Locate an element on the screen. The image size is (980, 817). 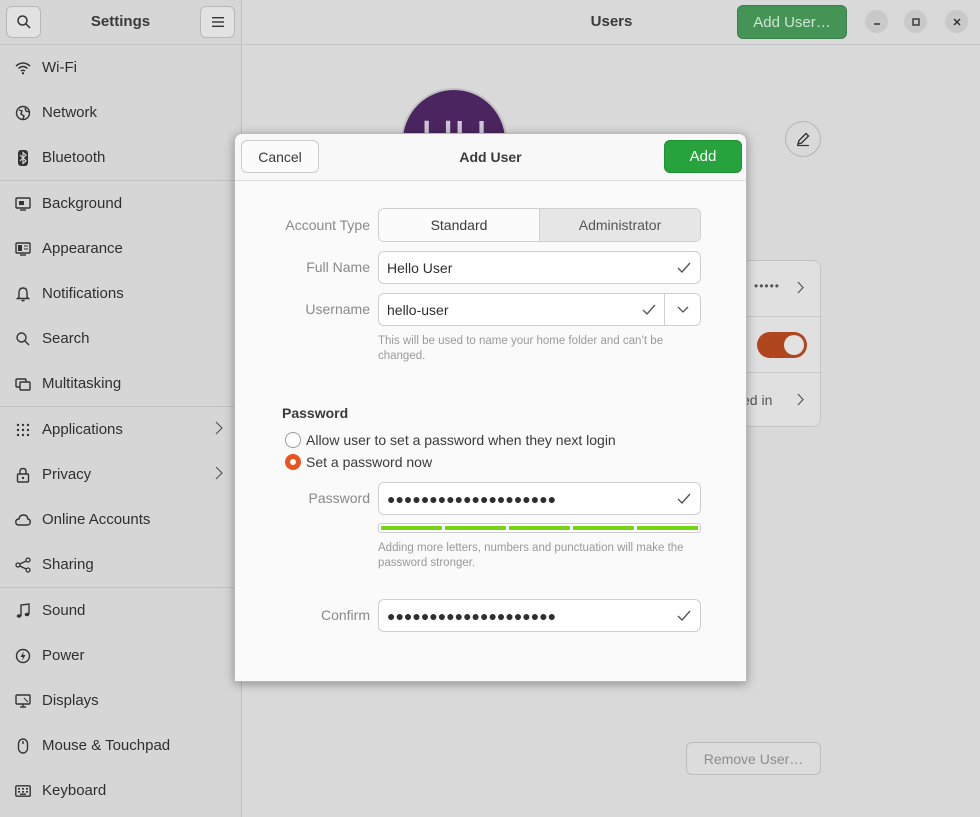
hamburger-icon is located at coordinates (217, 22).